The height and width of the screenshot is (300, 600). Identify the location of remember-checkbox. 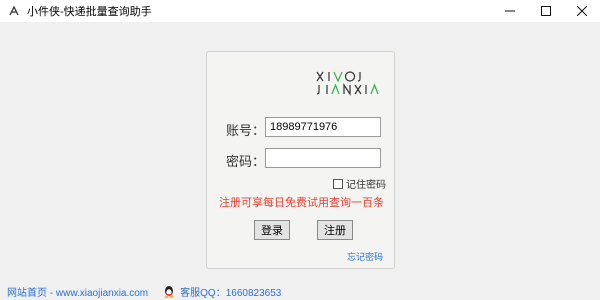
(338, 183).